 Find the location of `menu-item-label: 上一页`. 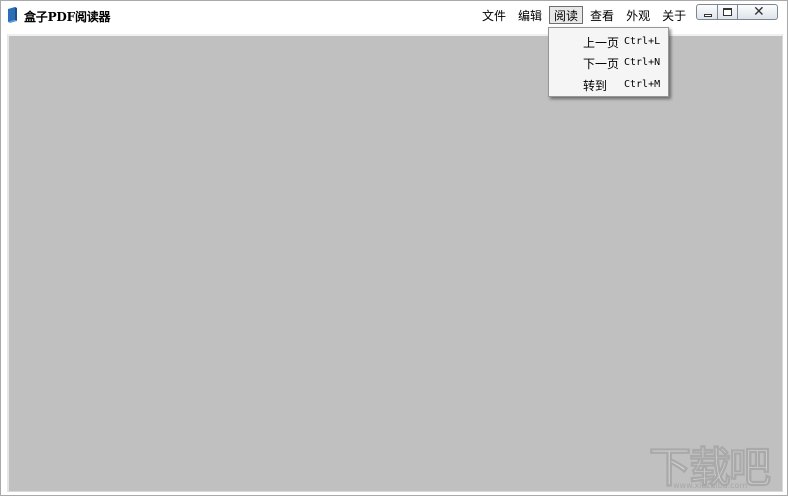

menu-item-label: 上一页 is located at coordinates (601, 43).